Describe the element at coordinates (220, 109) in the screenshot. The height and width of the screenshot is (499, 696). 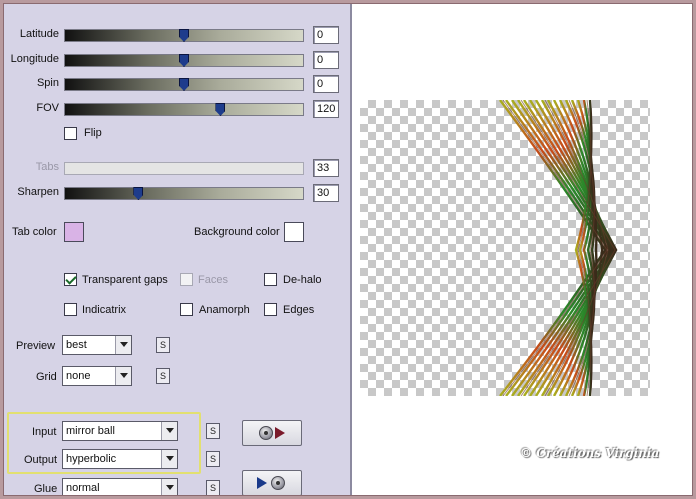
I see `fov-slider-thumb` at that location.